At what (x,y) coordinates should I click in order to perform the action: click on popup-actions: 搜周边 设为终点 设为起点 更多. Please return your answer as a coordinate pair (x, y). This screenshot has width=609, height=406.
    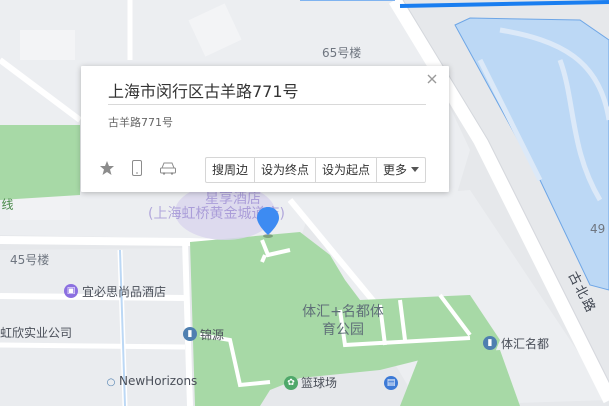
    Looking at the image, I should click on (316, 170).